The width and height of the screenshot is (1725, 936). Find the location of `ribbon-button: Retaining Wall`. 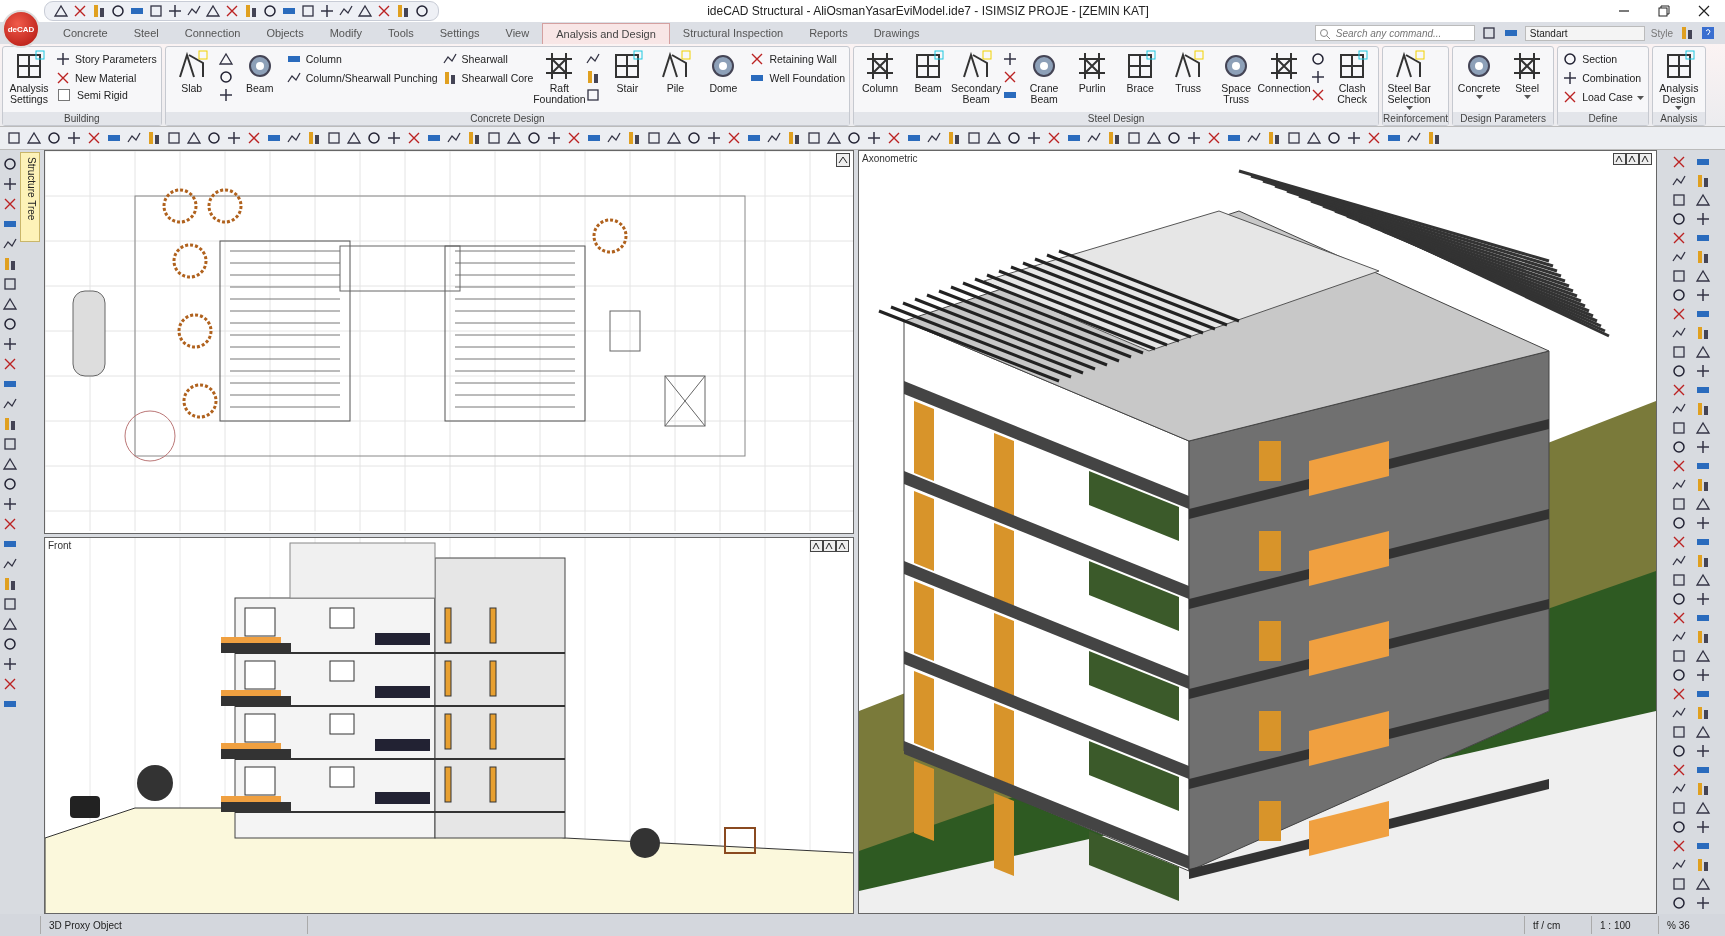

ribbon-button: Retaining Wall is located at coordinates (797, 59).